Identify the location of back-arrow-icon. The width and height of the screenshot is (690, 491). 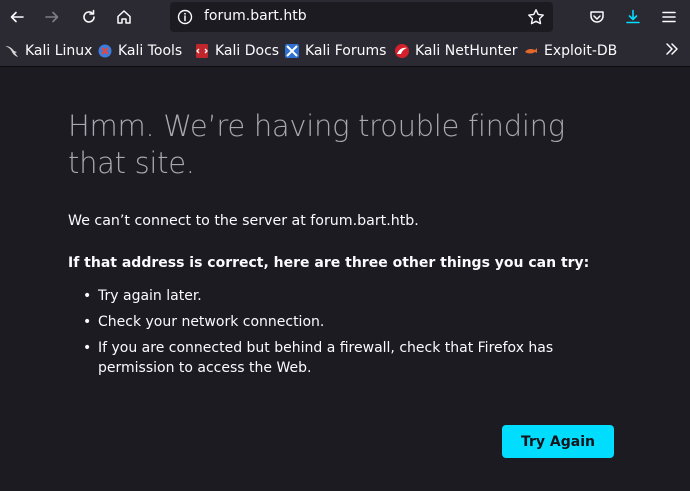
(17, 17).